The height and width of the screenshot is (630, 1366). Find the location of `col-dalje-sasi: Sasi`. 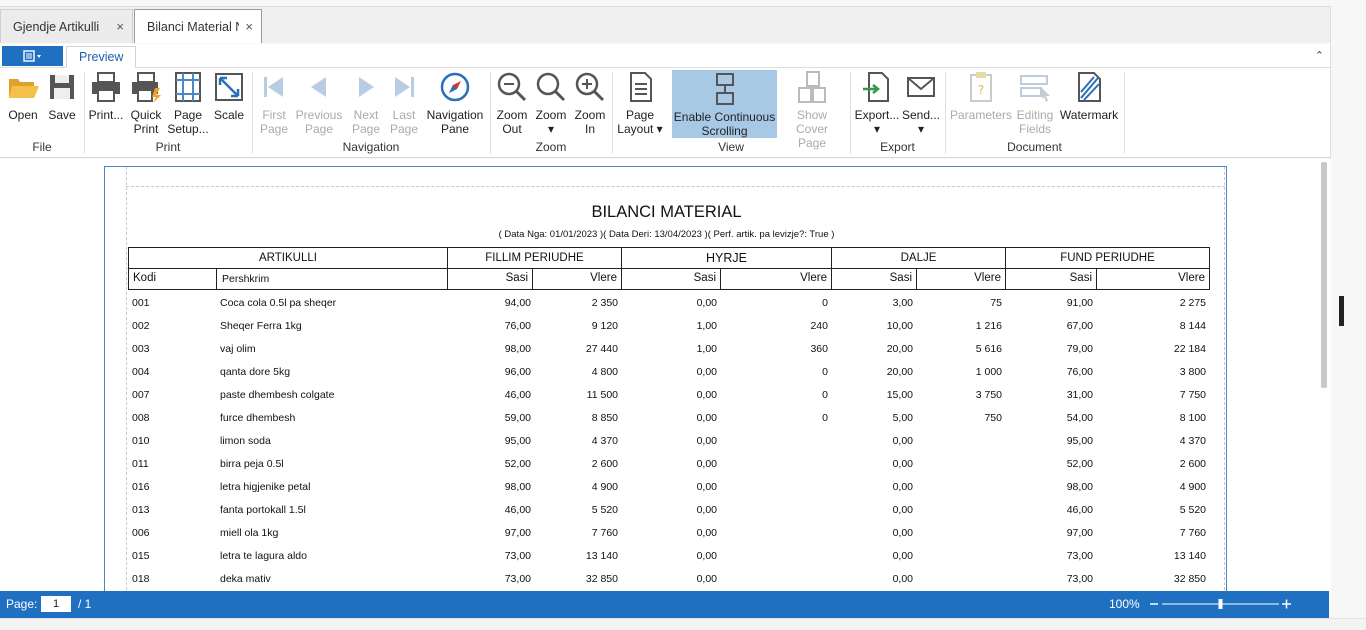

col-dalje-sasi: Sasi is located at coordinates (874, 279).